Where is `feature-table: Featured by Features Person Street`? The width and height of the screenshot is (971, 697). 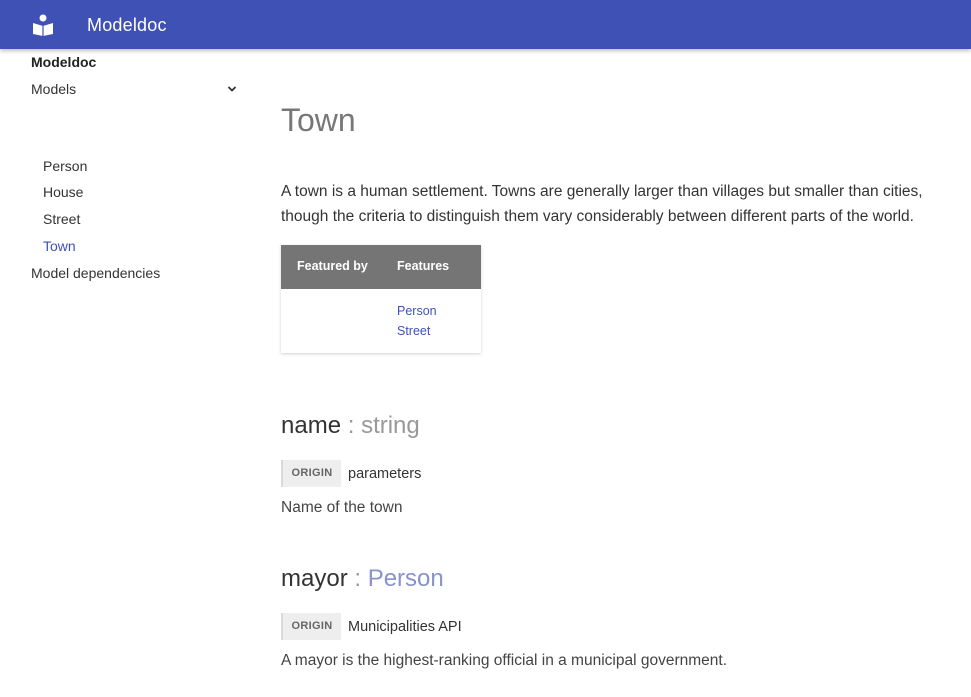
feature-table: Featured by Features Person Street is located at coordinates (381, 299).